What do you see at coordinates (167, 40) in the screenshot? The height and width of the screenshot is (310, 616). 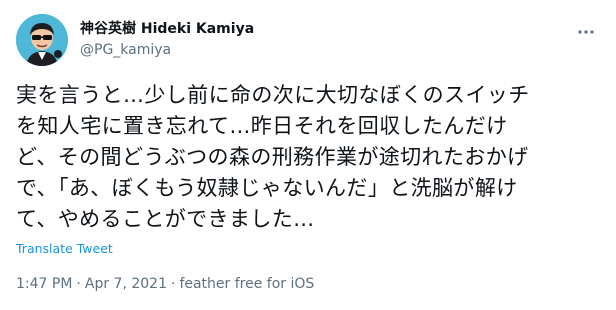 I see `author-names: 神谷英樹 Hideki Kamiya @PG_kamiya` at bounding box center [167, 40].